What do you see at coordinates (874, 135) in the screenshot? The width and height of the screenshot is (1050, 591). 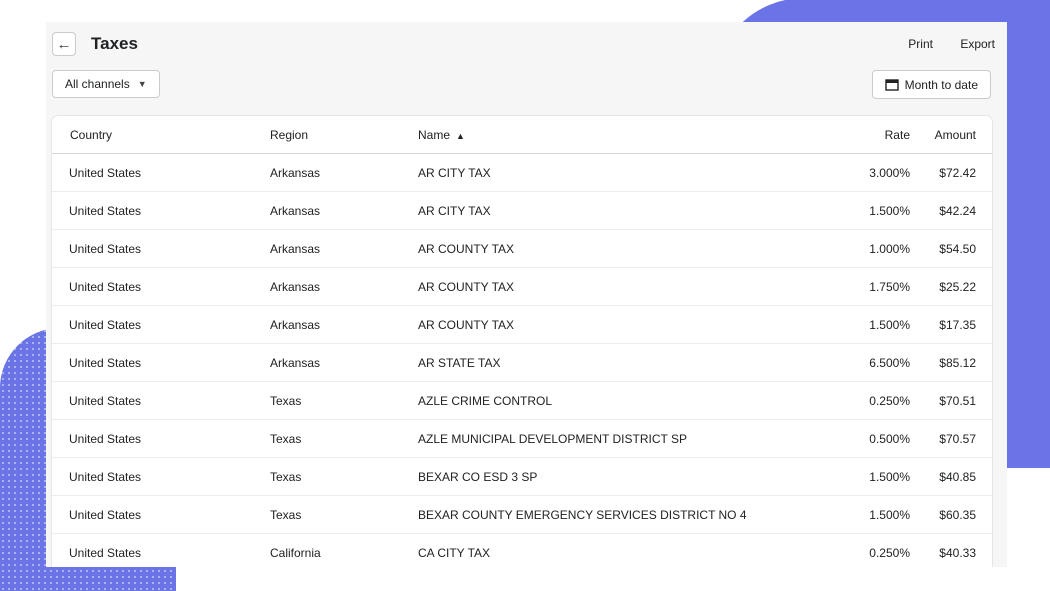 I see `column-header-rate: Rate` at bounding box center [874, 135].